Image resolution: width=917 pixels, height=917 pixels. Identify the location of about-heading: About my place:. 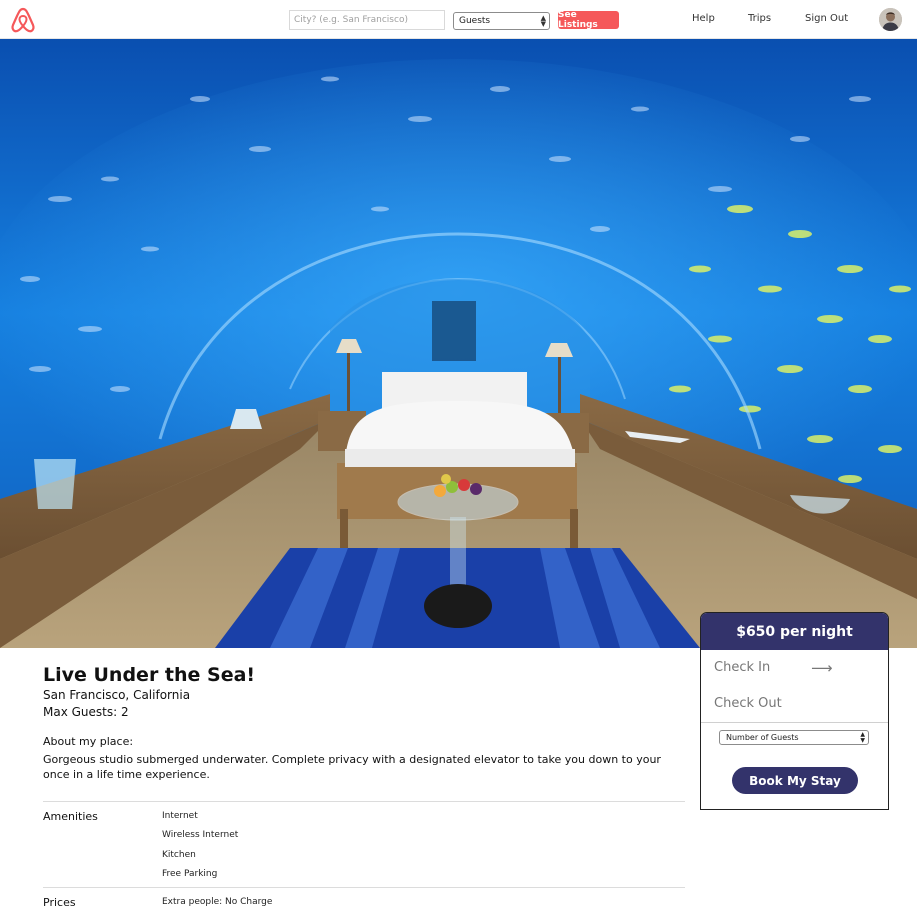
(88, 741).